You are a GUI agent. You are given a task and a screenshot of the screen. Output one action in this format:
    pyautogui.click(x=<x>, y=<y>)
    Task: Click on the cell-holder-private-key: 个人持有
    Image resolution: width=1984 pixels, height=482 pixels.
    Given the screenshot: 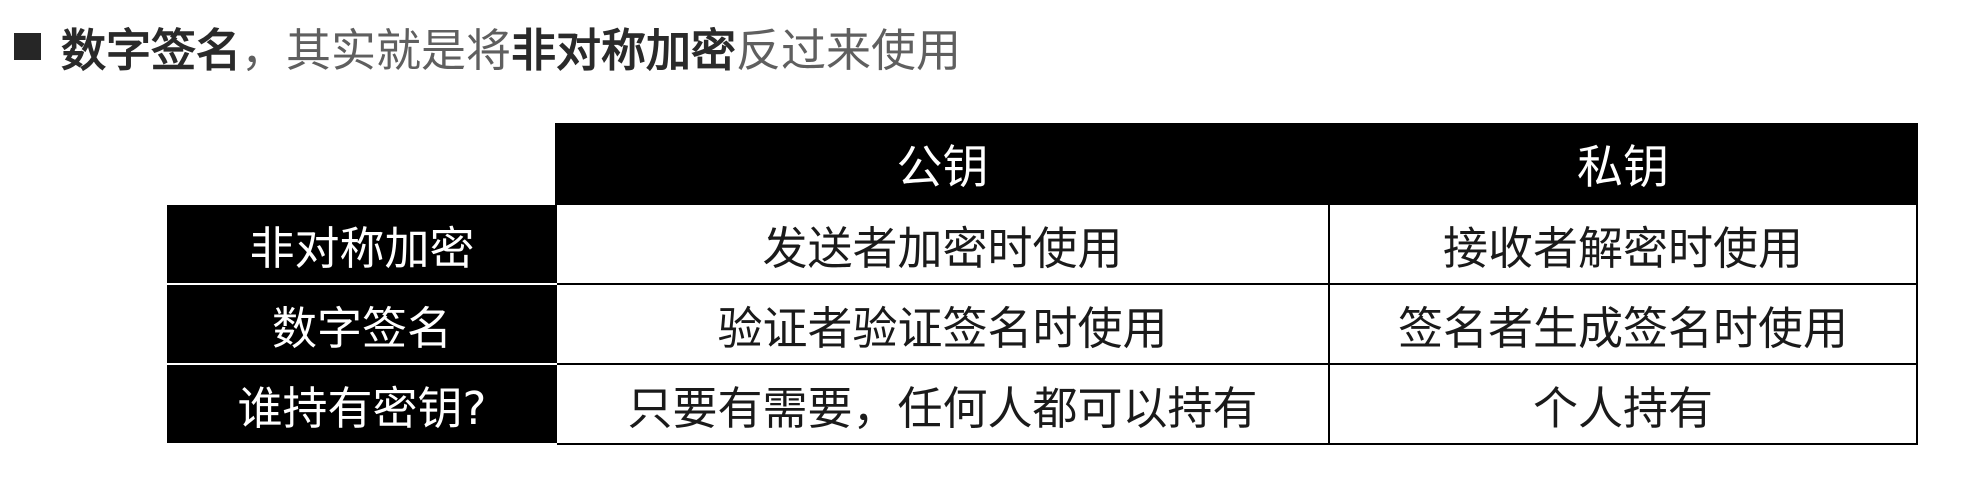 What is the action you would take?
    pyautogui.click(x=1623, y=404)
    